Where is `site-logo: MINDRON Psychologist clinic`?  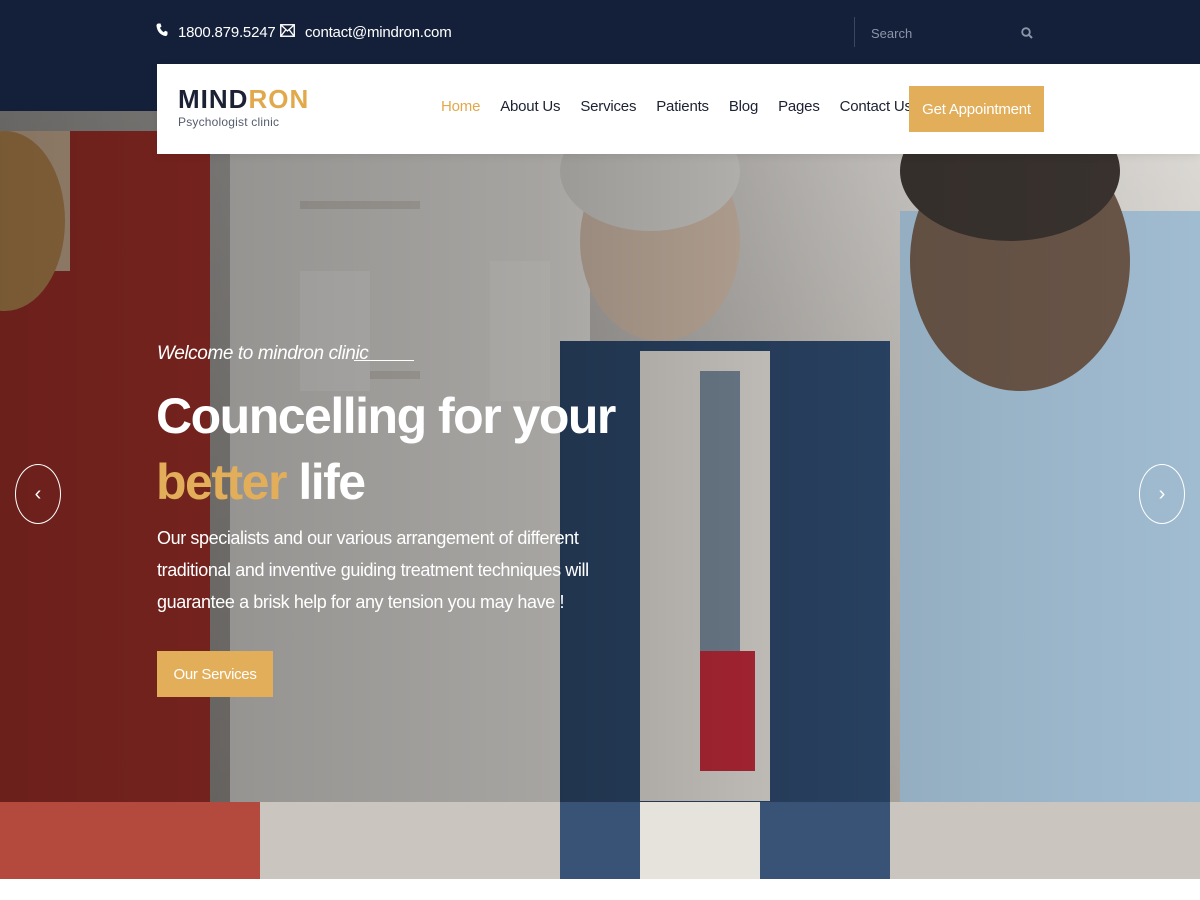
site-logo: MINDRON Psychologist clinic is located at coordinates (243, 107).